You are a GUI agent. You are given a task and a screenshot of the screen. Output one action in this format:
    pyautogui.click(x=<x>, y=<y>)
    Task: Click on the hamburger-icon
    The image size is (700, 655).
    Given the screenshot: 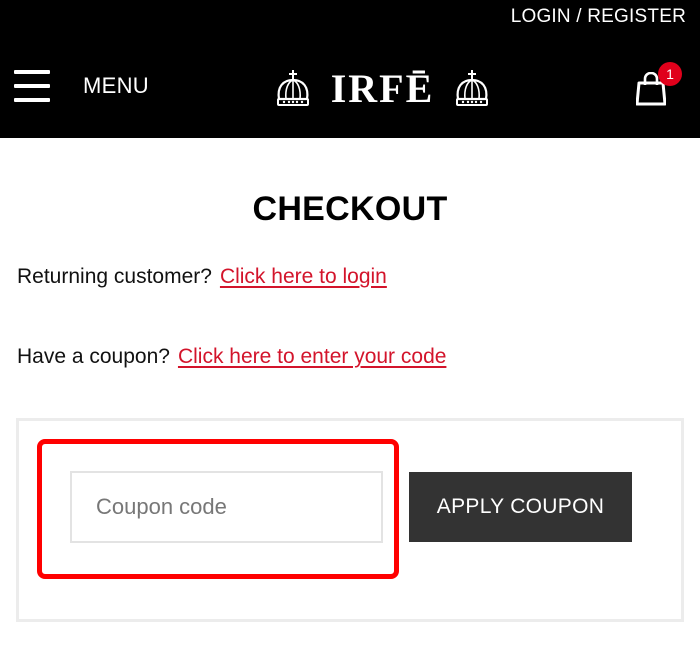 What is the action you would take?
    pyautogui.click(x=32, y=86)
    